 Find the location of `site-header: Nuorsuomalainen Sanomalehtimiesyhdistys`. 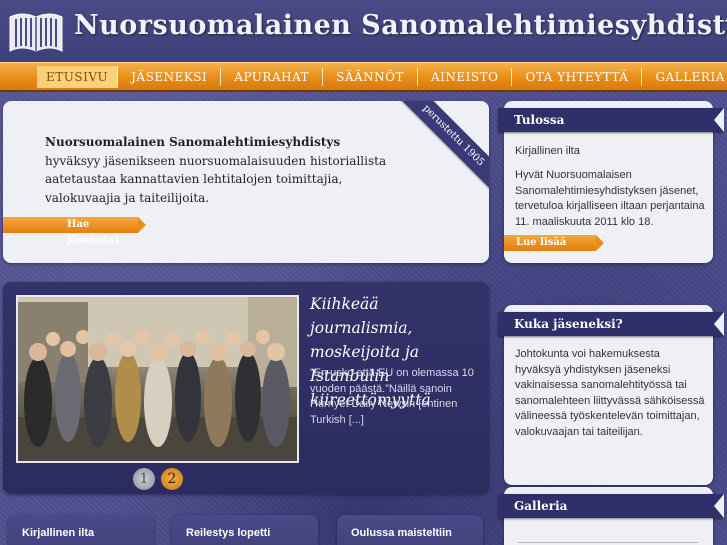

site-header: Nuorsuomalainen Sanomalehtimiesyhdistys is located at coordinates (363, 31).